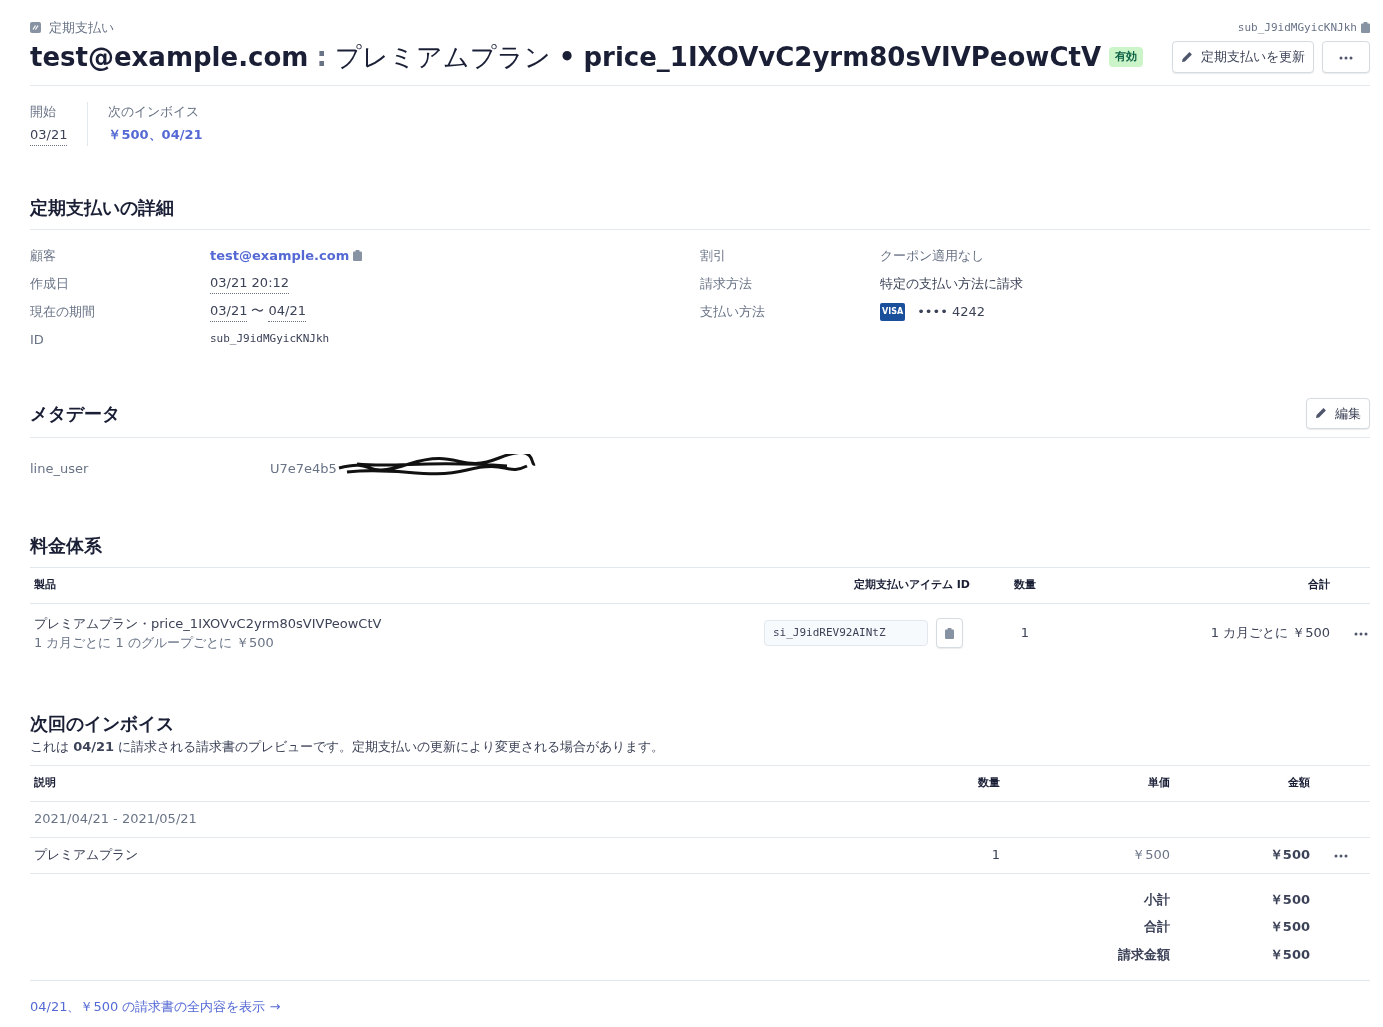  I want to click on column-header: 合計, so click(1318, 585).